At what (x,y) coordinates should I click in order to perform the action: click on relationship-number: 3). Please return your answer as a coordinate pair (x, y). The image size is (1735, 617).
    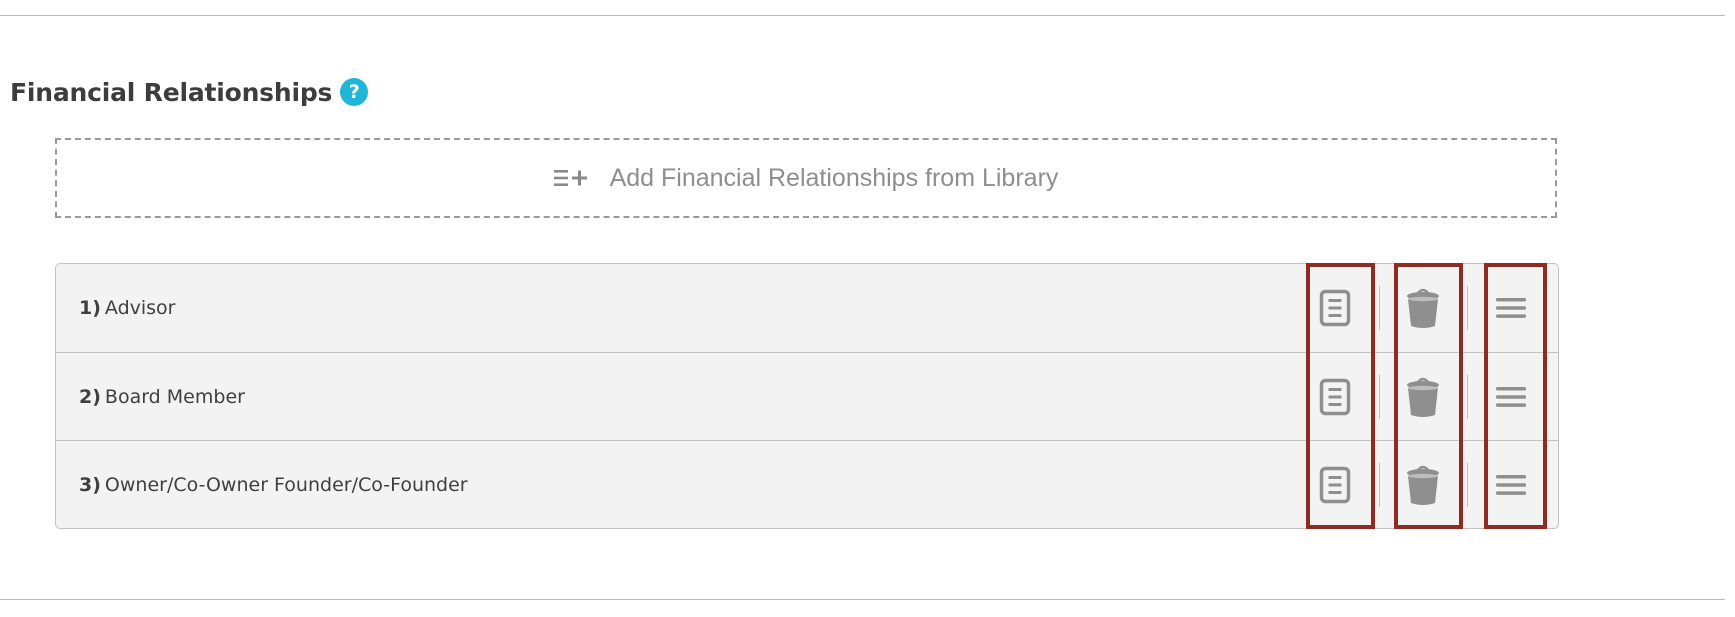
    Looking at the image, I should click on (90, 484).